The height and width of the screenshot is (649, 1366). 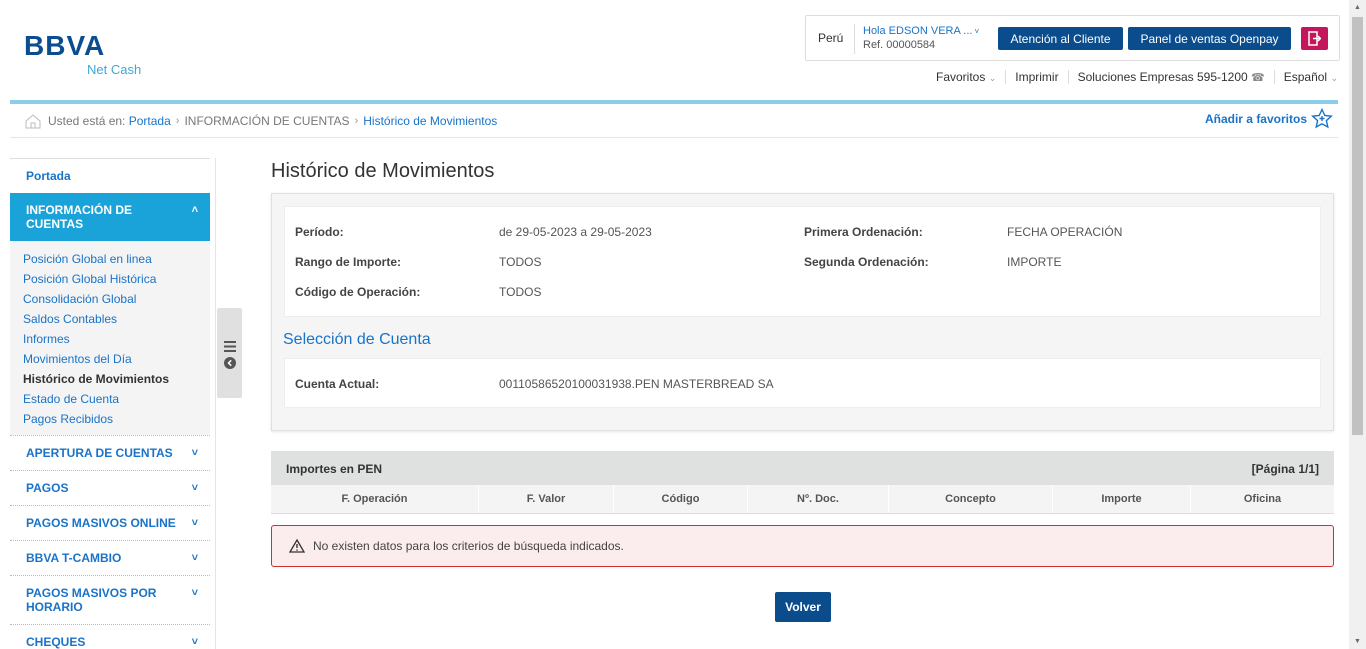 I want to click on favoritos-menu: Favoritos ⌄, so click(x=966, y=77).